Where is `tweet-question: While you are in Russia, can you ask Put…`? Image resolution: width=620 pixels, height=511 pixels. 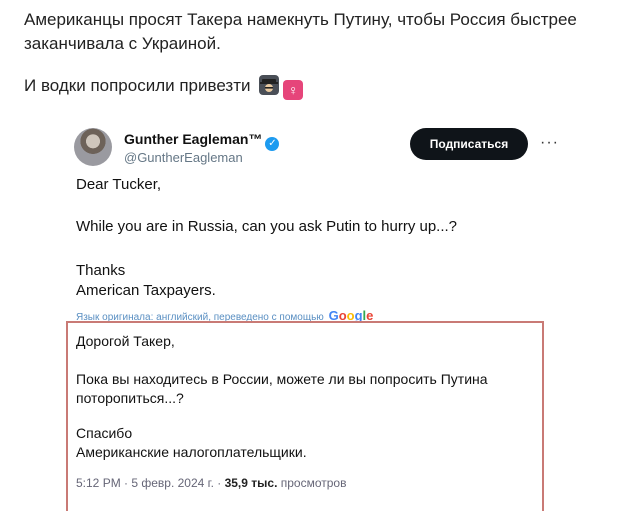 tweet-question: While you are in Russia, can you ask Put… is located at coordinates (267, 226).